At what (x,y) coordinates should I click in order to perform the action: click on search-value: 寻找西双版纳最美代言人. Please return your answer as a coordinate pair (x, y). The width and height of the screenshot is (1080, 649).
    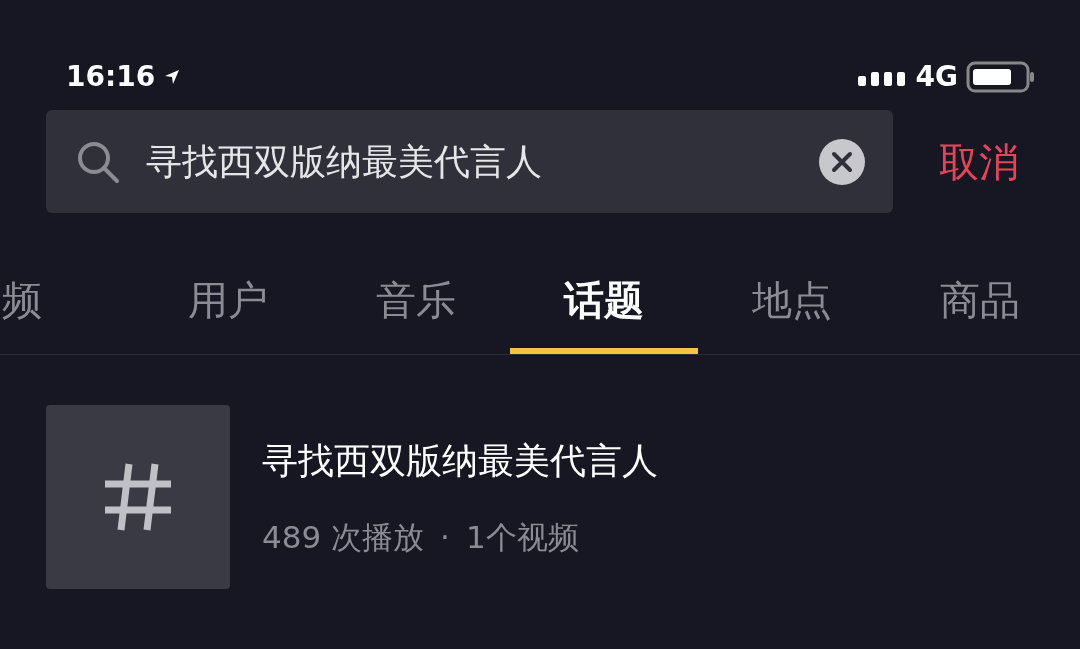
    Looking at the image, I should click on (344, 161).